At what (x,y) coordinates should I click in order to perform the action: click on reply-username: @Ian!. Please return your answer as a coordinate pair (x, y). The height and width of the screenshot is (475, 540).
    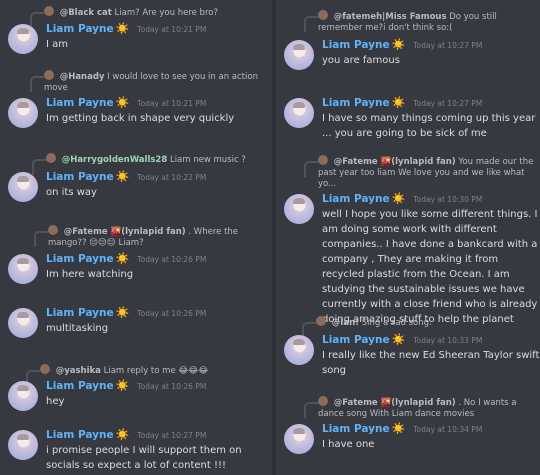
    Looking at the image, I should click on (345, 323).